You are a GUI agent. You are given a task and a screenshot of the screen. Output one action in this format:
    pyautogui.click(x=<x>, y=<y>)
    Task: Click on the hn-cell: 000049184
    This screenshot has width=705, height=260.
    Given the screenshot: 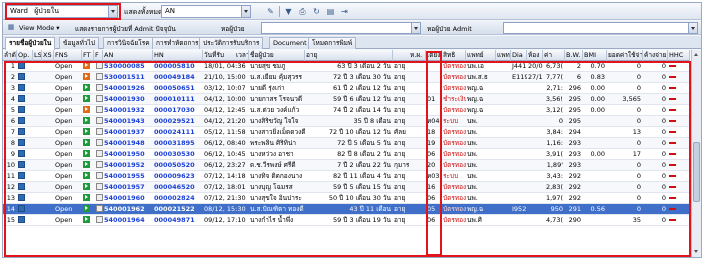 What is the action you would take?
    pyautogui.click(x=178, y=77)
    